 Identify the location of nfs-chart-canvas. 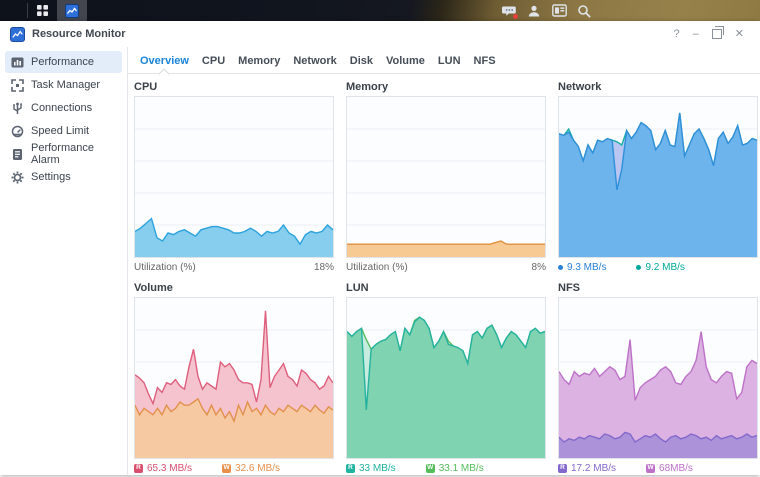
(658, 378).